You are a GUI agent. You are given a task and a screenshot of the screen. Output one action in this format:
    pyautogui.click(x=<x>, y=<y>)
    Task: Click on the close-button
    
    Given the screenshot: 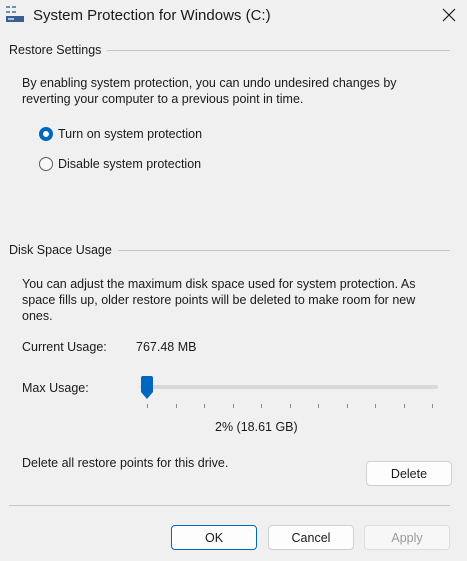 What is the action you would take?
    pyautogui.click(x=448, y=15)
    